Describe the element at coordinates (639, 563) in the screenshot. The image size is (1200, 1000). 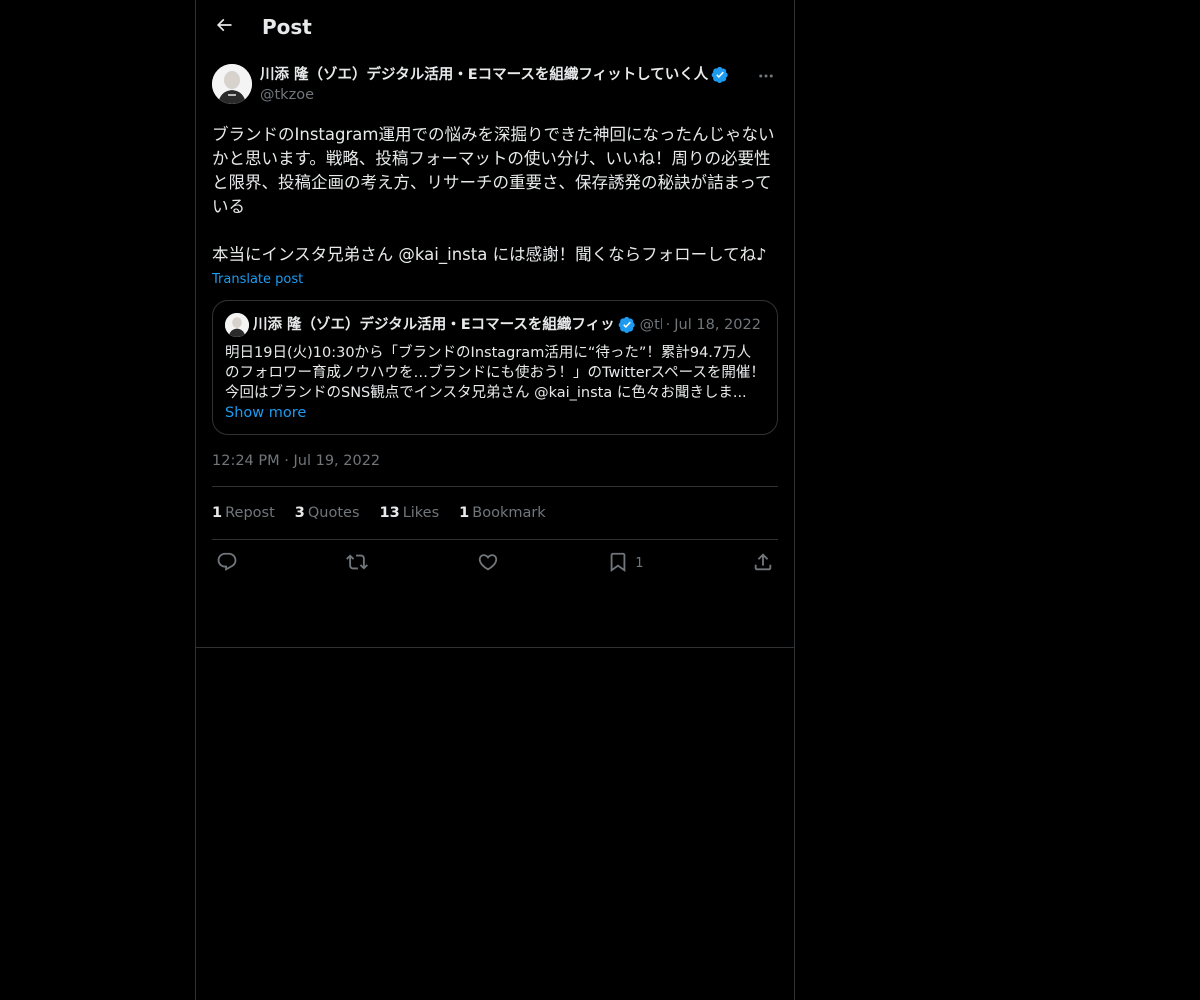
I see `bookmark-count: 1` at that location.